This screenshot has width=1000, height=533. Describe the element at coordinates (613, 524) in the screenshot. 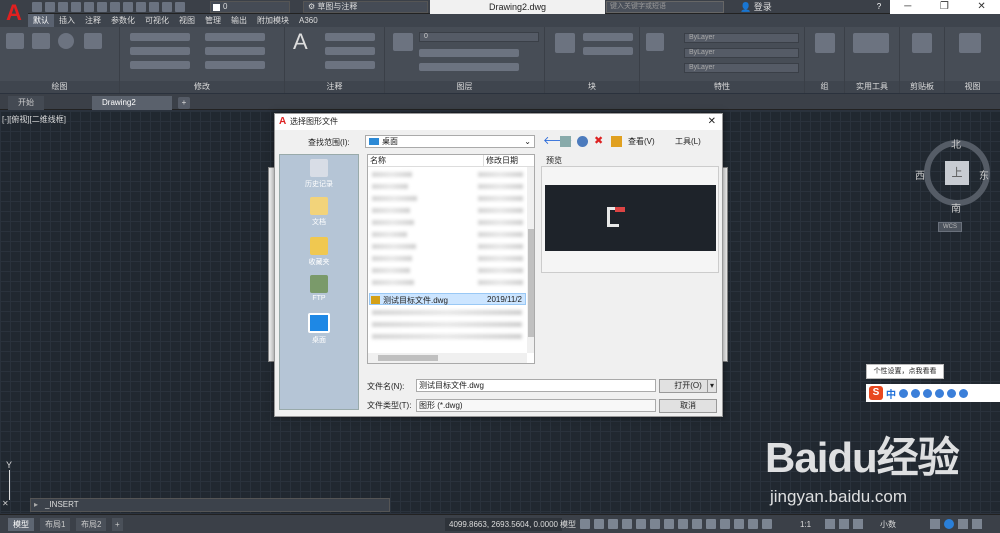

I see `ortho-icon` at that location.